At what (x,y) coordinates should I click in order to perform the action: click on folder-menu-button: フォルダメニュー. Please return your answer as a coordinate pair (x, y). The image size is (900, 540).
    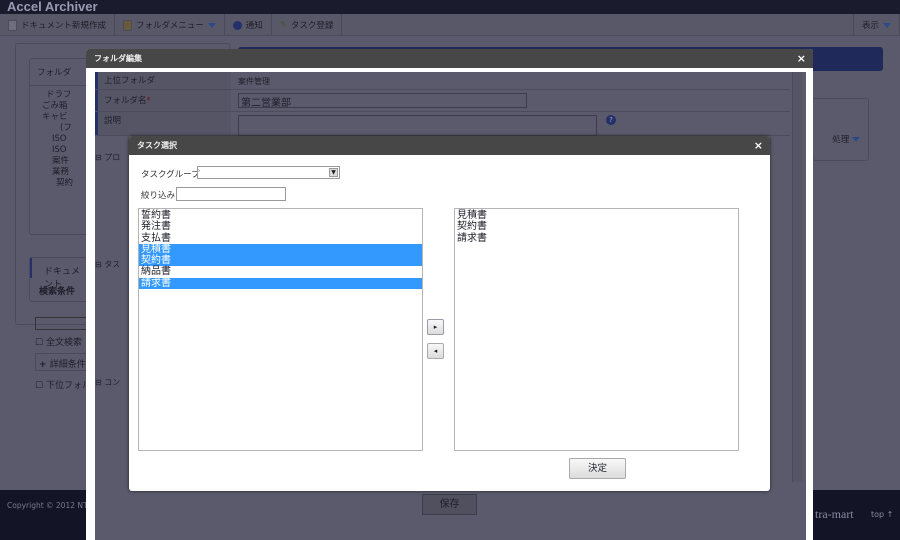
    Looking at the image, I should click on (170, 25).